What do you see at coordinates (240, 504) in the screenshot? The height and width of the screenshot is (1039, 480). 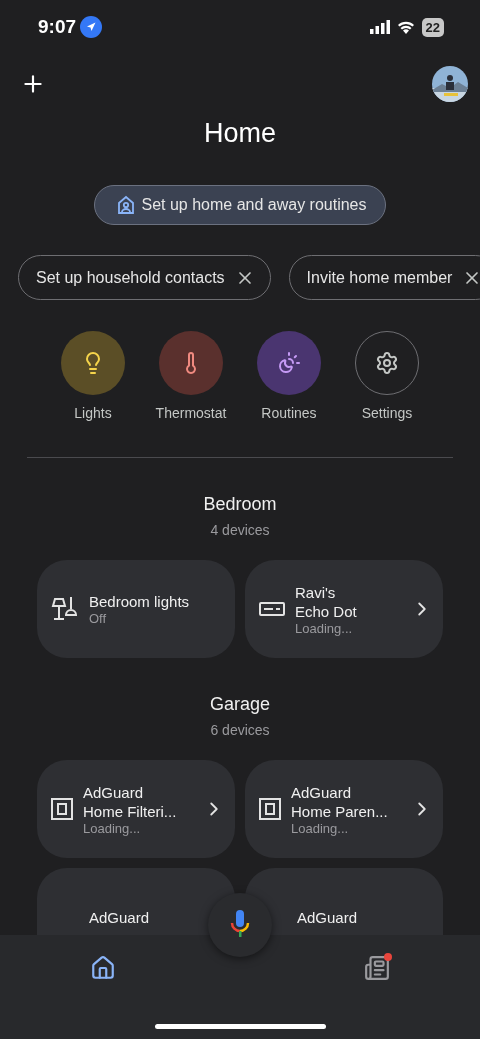 I see `room-name: Bedroom` at bounding box center [240, 504].